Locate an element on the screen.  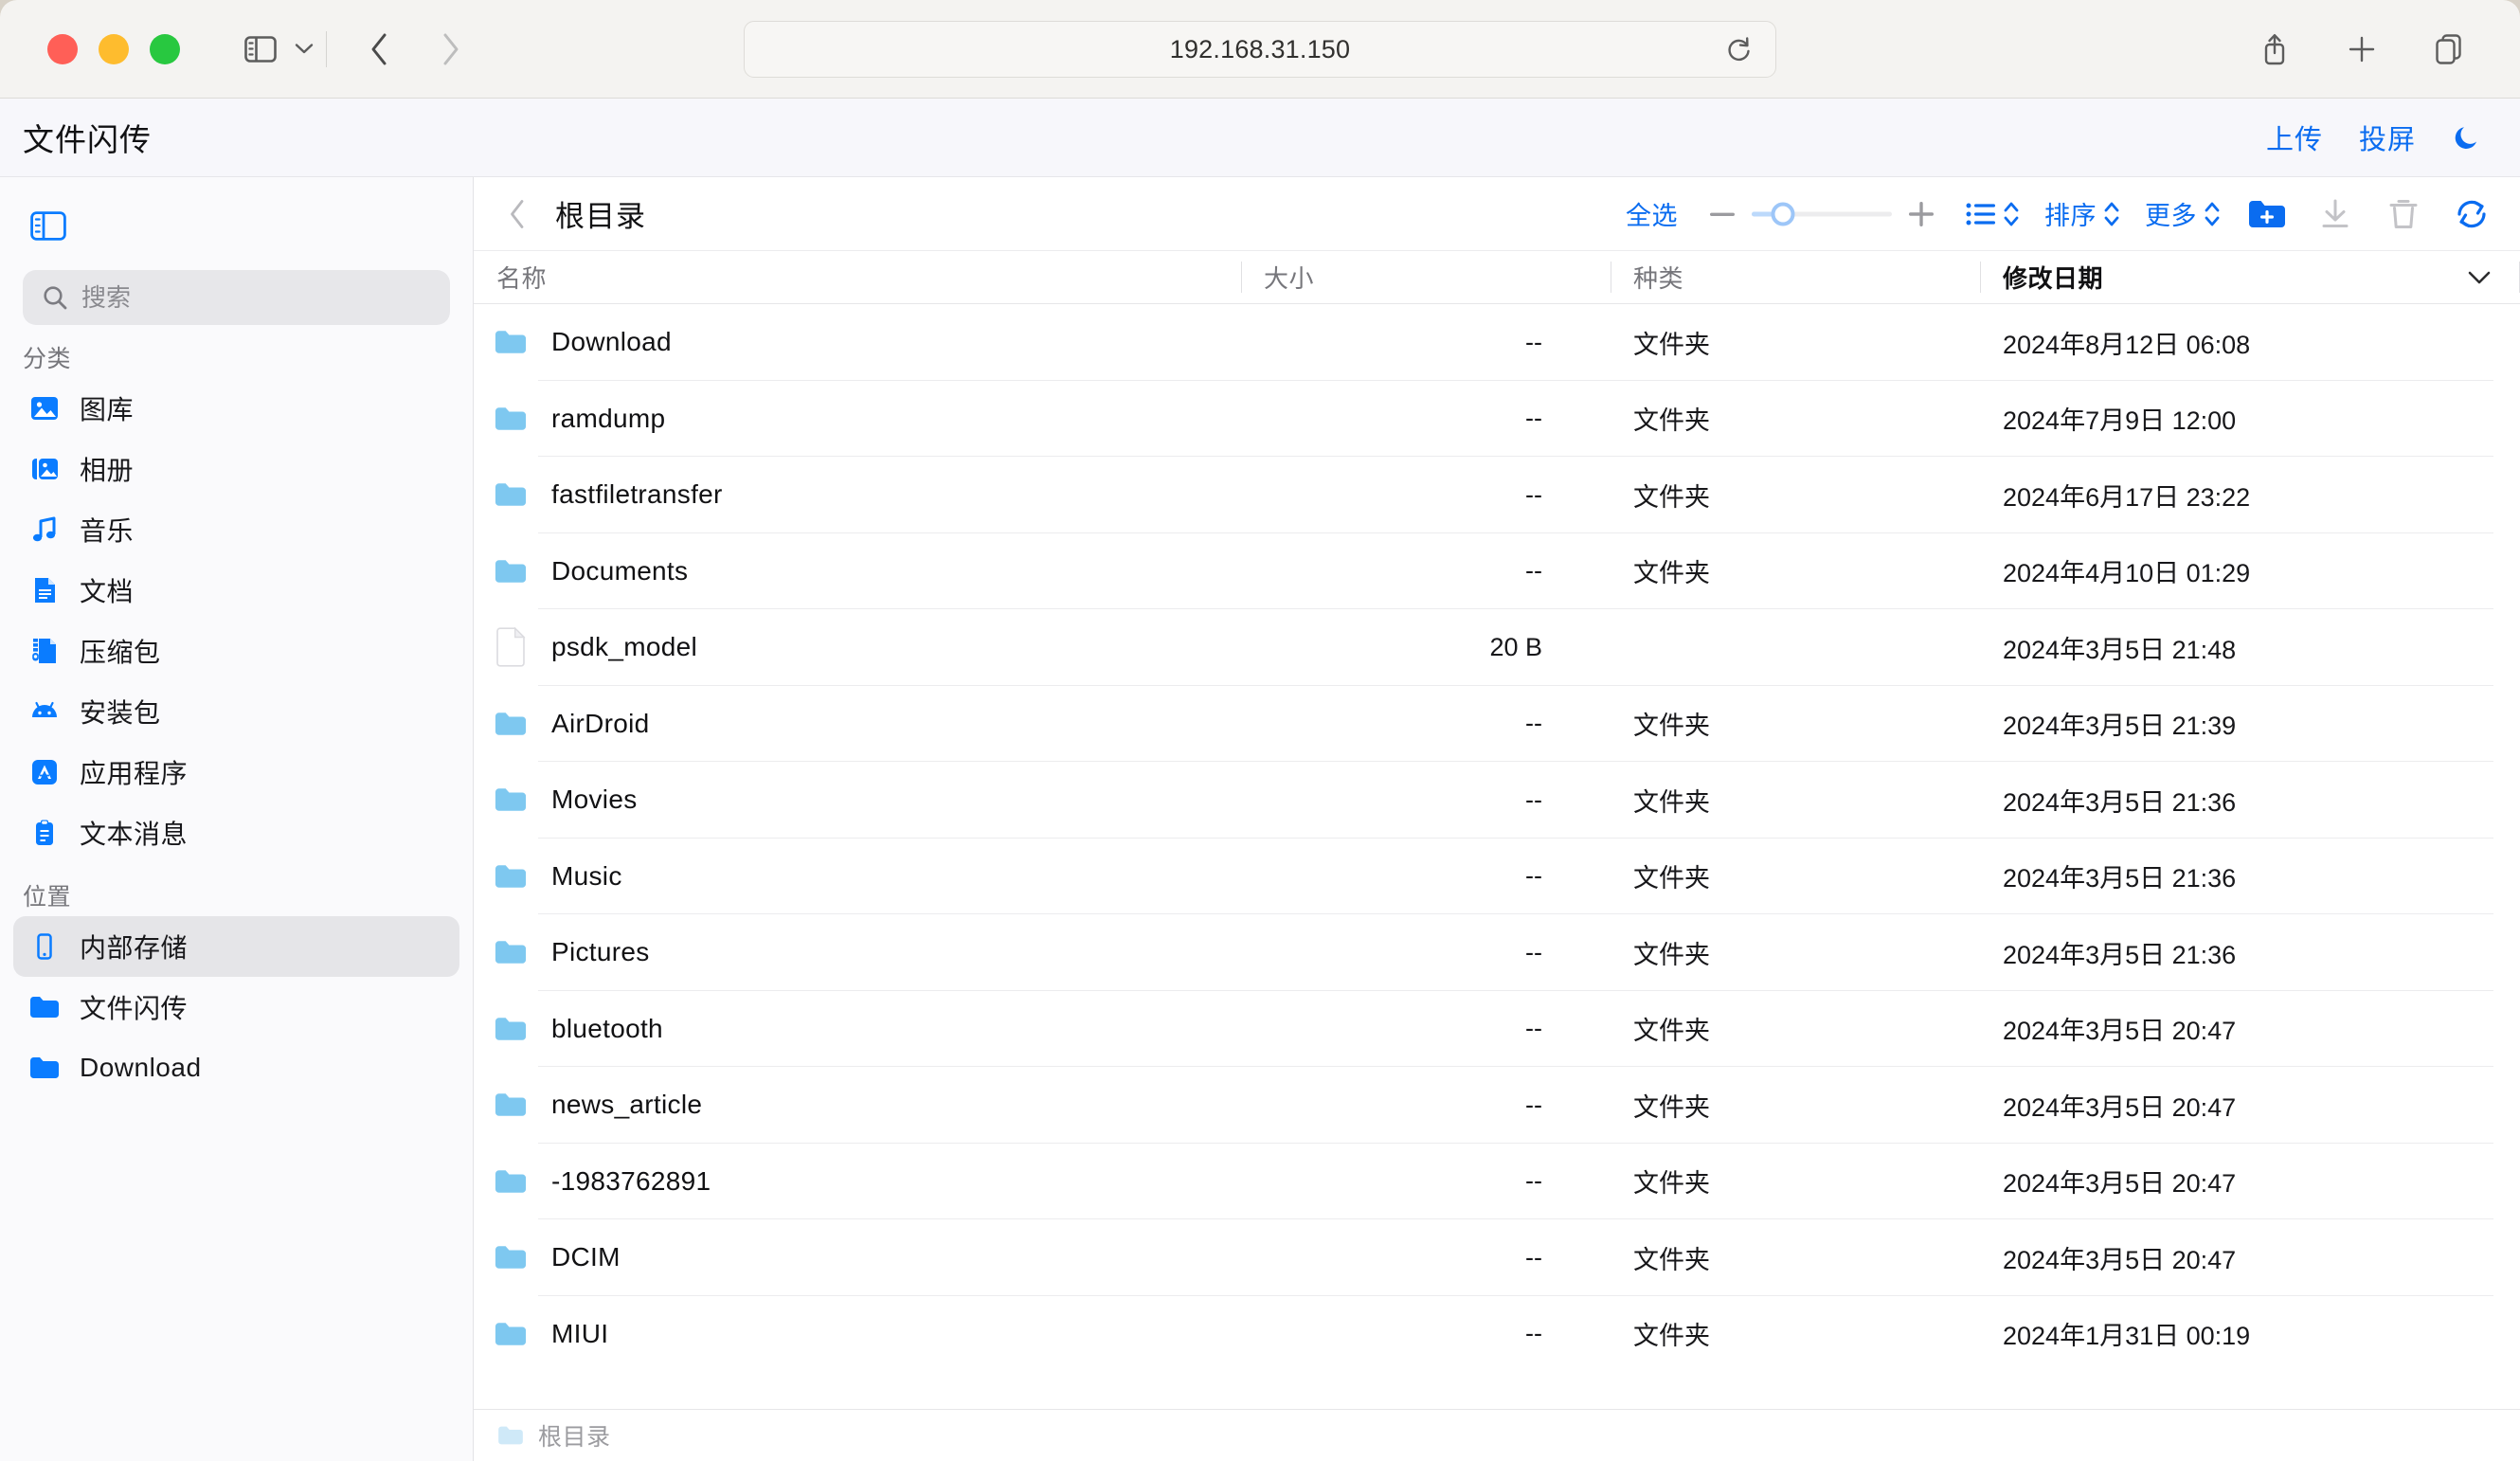
sidebar-item-apk-packages: 安装包 is located at coordinates (236, 711).